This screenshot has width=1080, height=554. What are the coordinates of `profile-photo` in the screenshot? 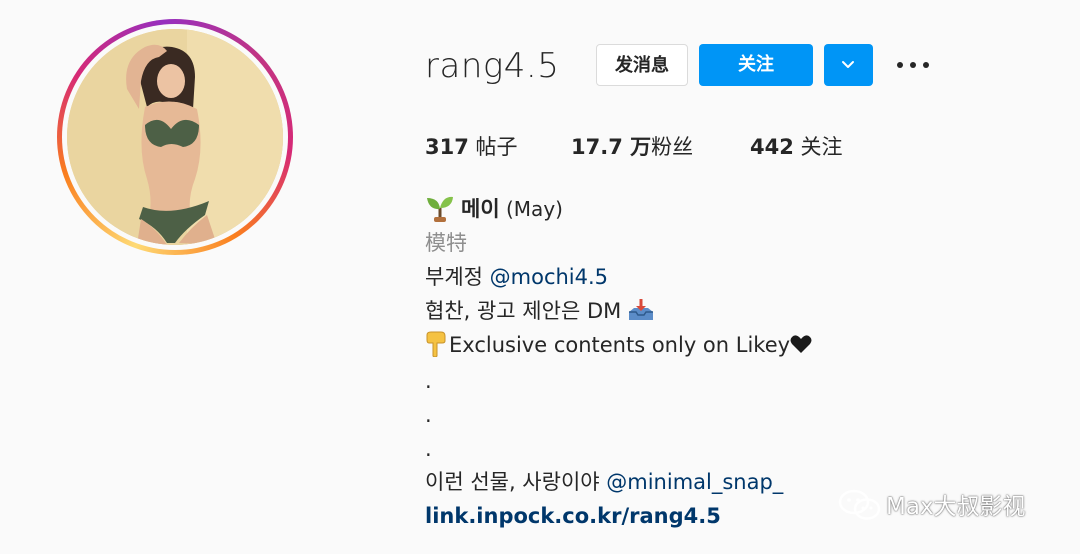 It's located at (175, 137).